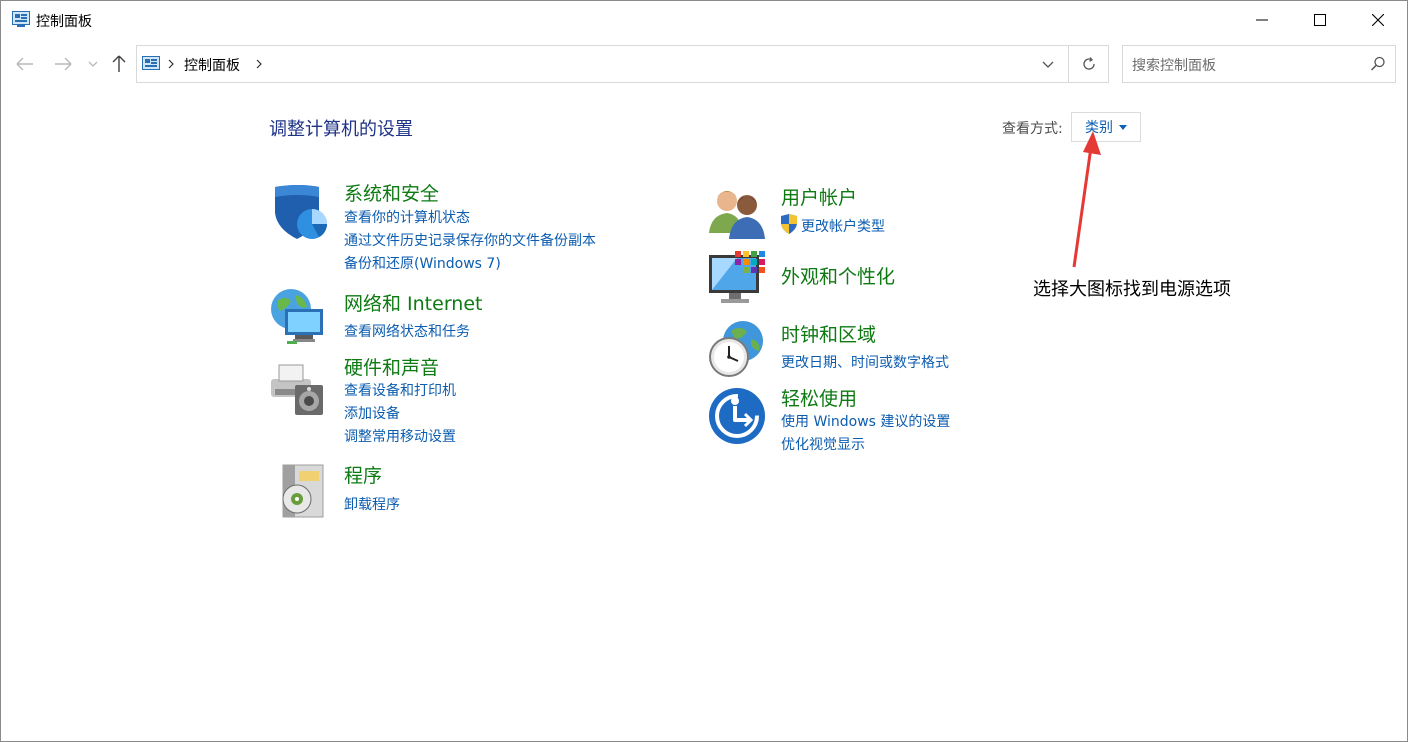 This screenshot has height=742, width=1408. Describe the element at coordinates (819, 397) in the screenshot. I see `category-ease-of-access: 轻松使用` at that location.